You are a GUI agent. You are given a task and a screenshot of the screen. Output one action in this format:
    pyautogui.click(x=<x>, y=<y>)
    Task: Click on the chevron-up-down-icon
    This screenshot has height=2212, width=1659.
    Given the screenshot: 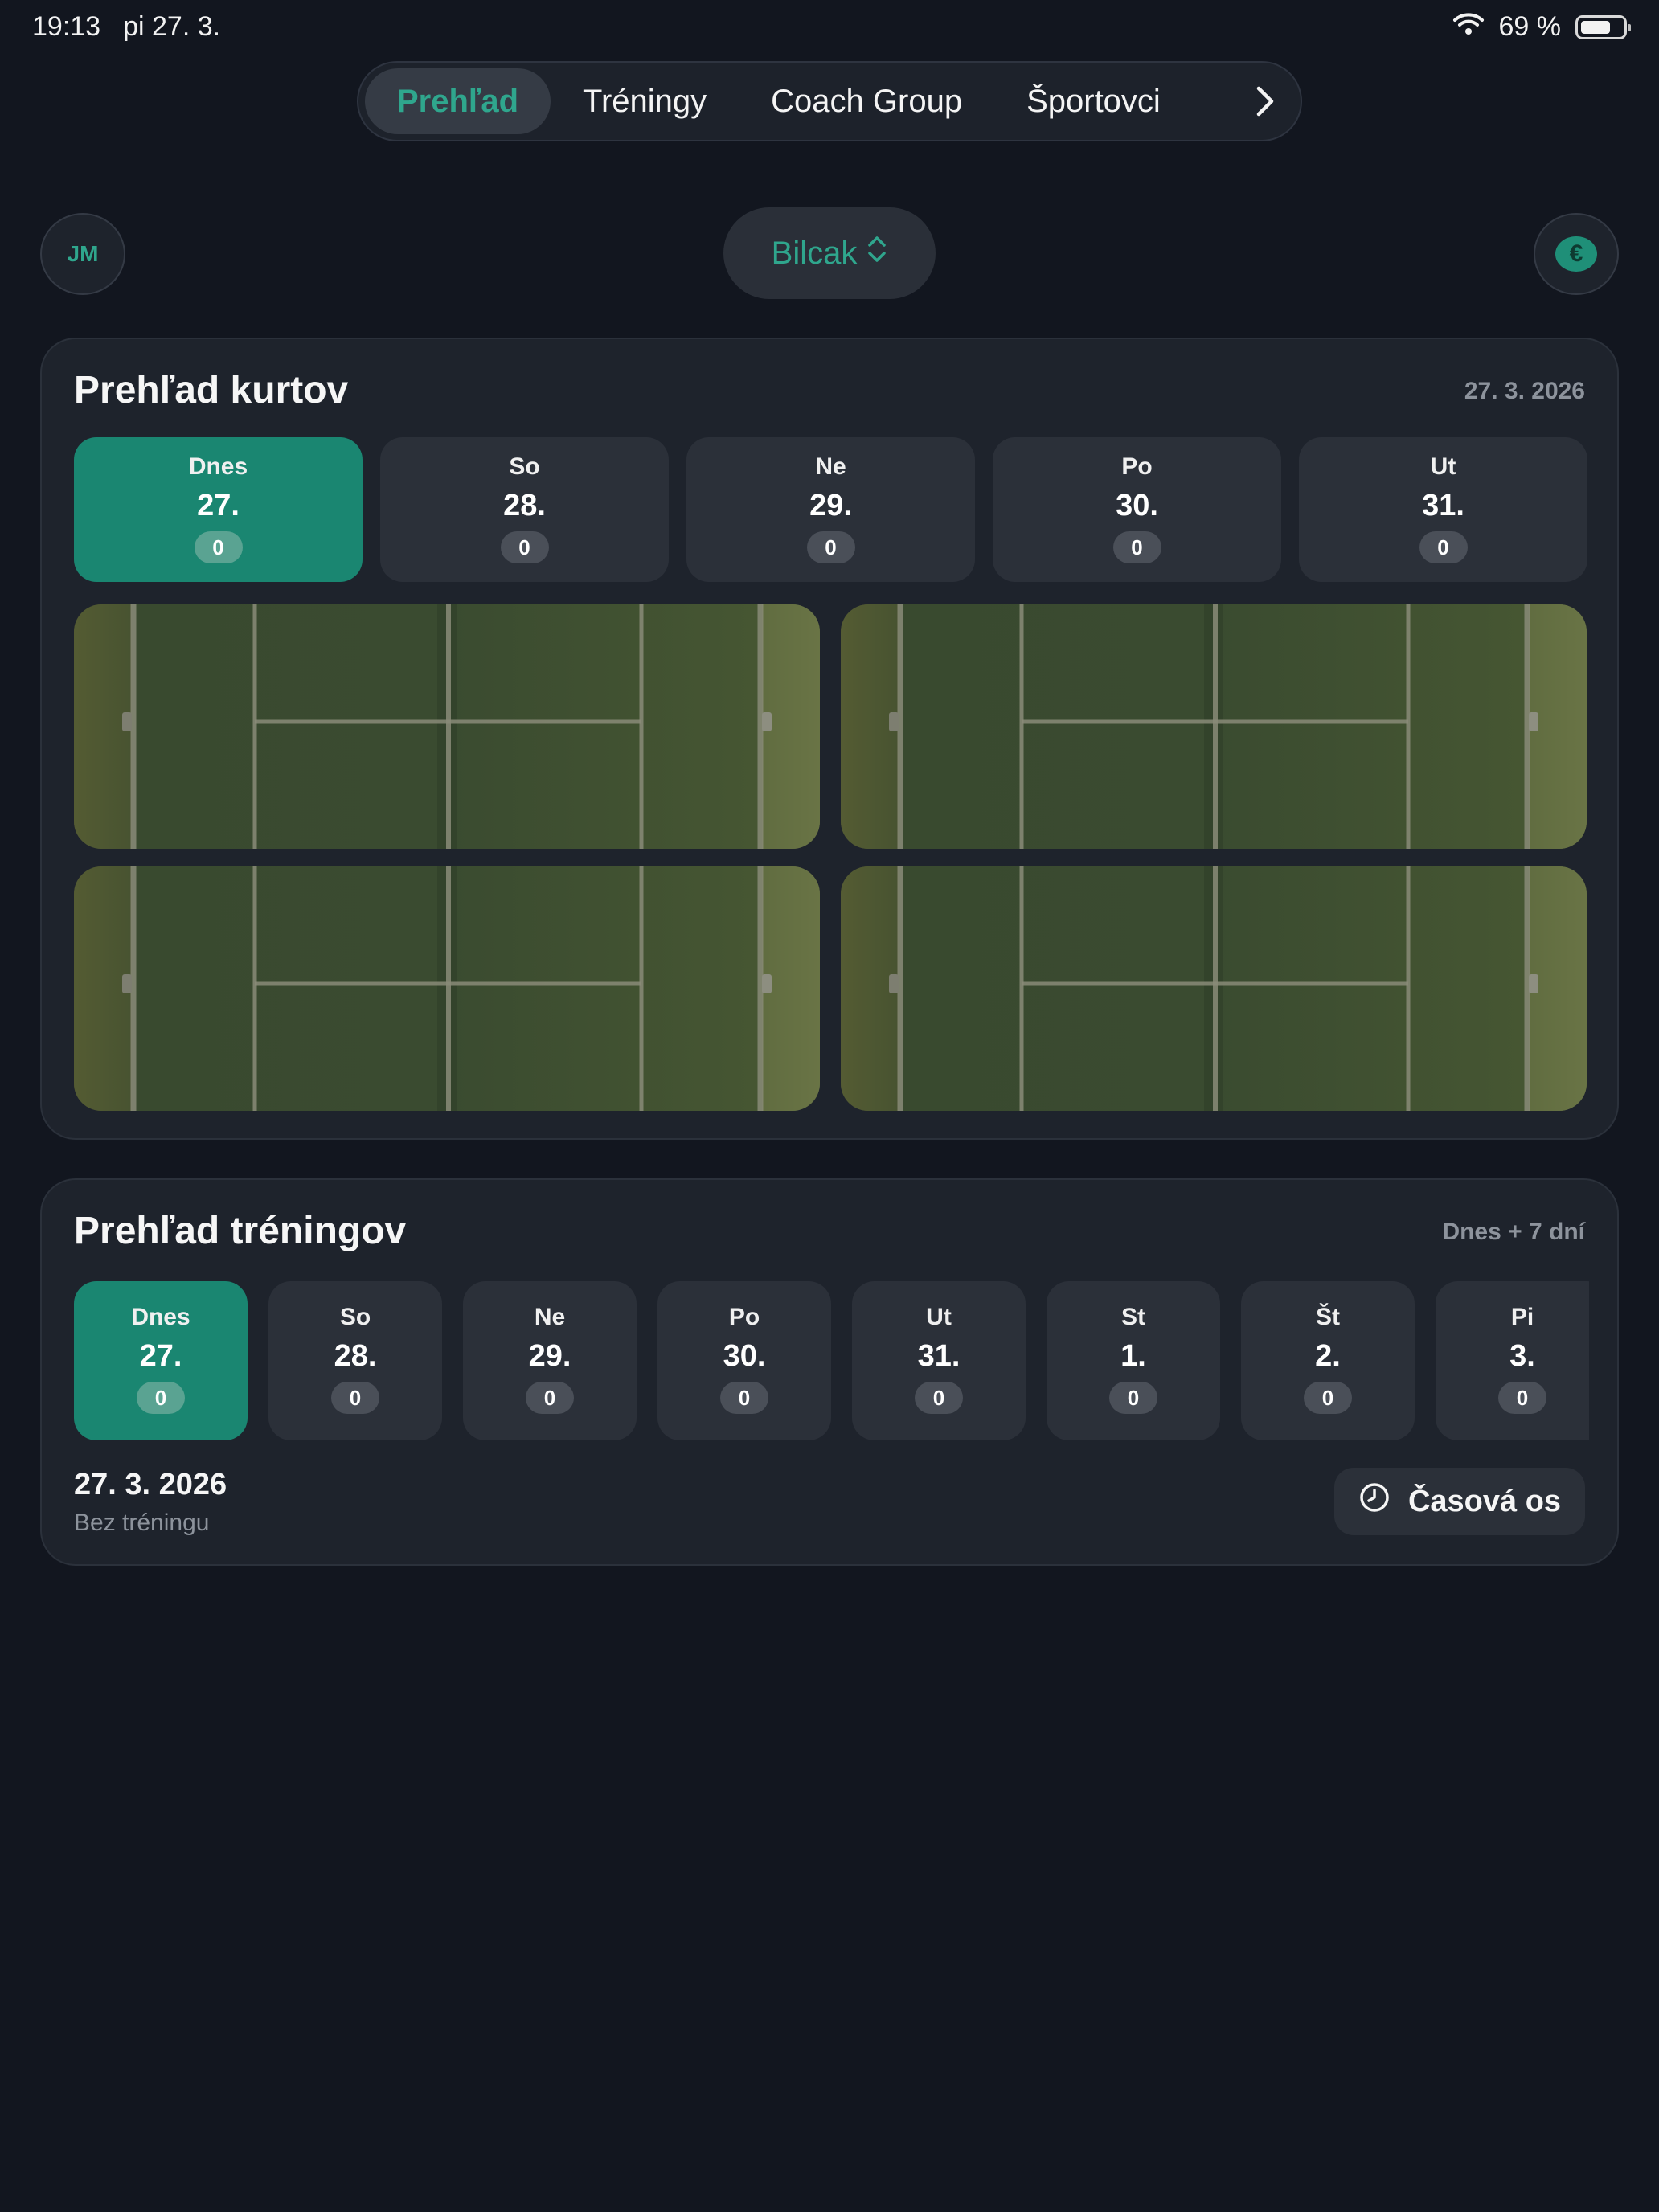 What is the action you would take?
    pyautogui.click(x=876, y=253)
    